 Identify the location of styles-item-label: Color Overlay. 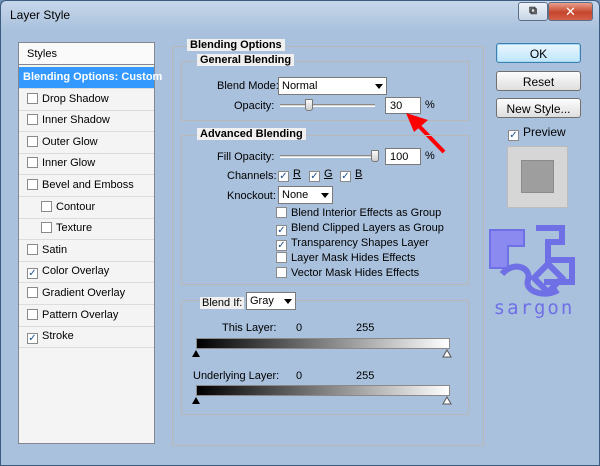
(76, 271).